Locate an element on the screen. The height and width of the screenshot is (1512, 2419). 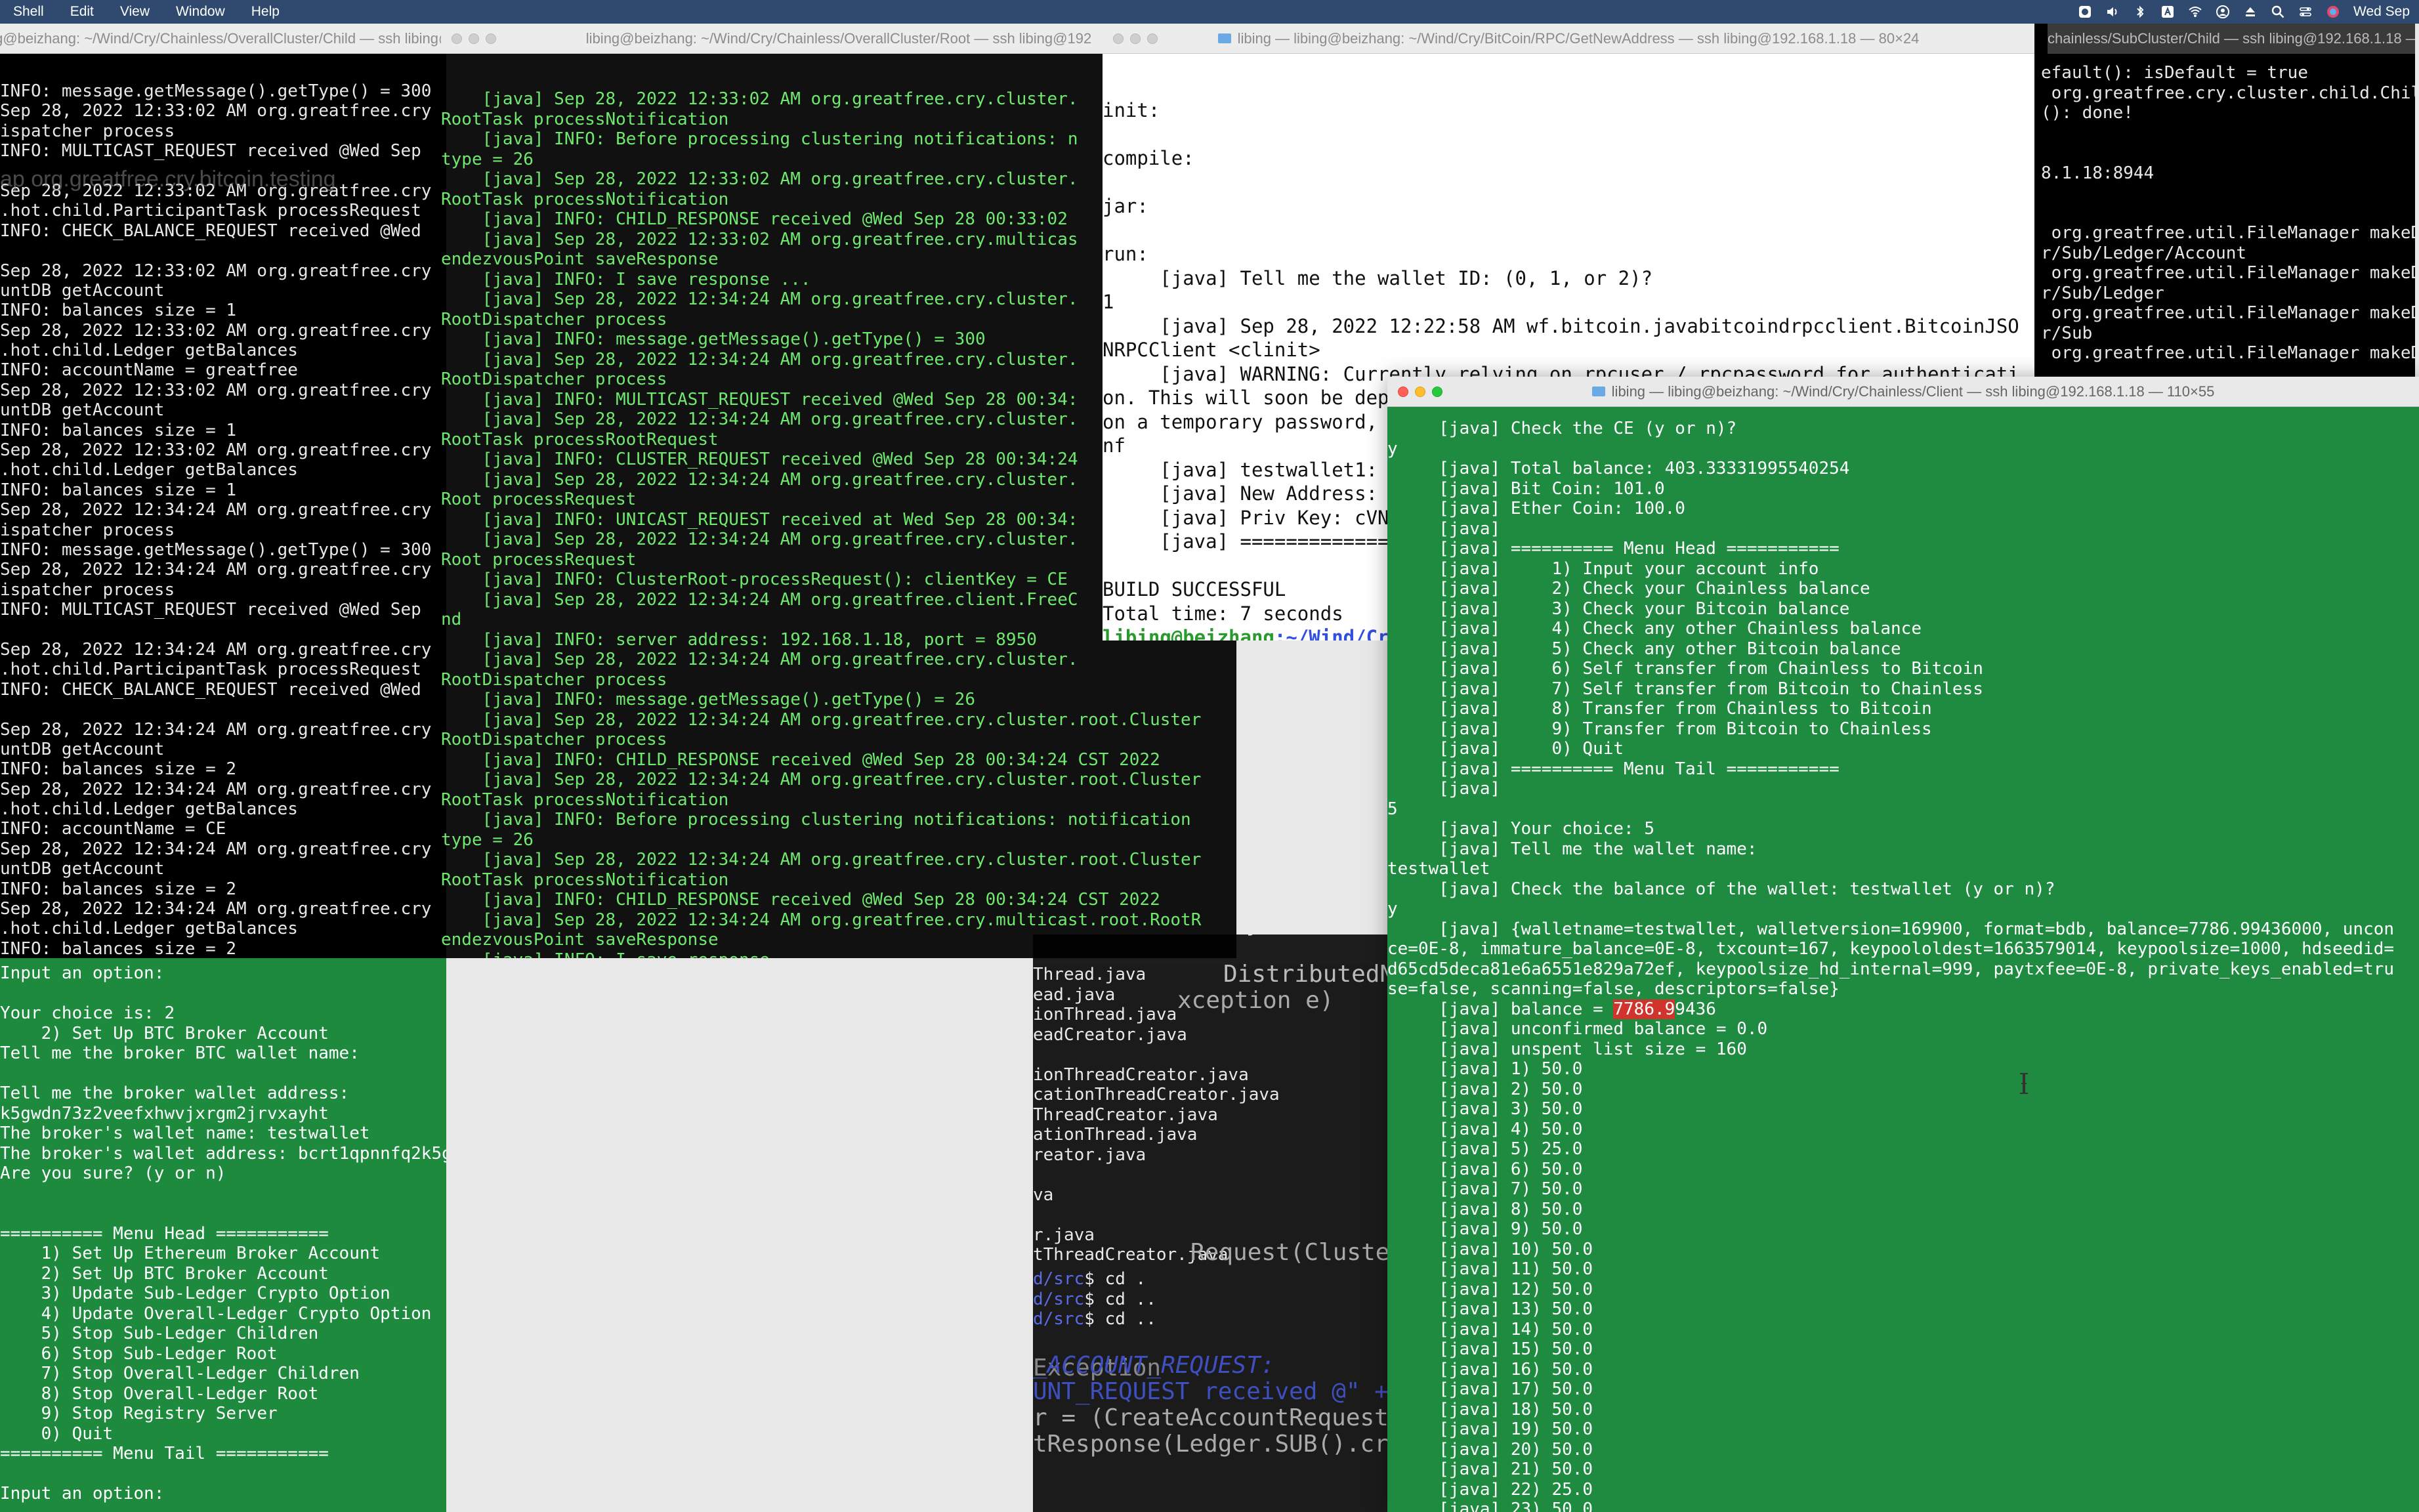
eject-icon is located at coordinates (2250, 12).